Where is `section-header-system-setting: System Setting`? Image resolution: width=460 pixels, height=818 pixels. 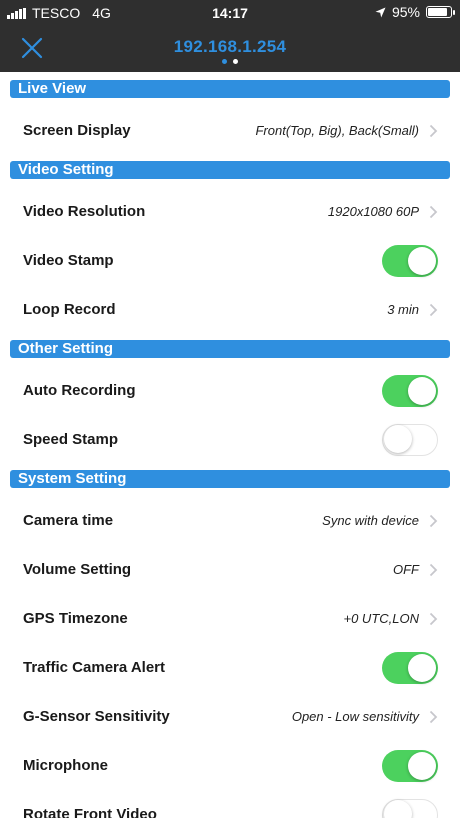 section-header-system-setting: System Setting is located at coordinates (230, 479).